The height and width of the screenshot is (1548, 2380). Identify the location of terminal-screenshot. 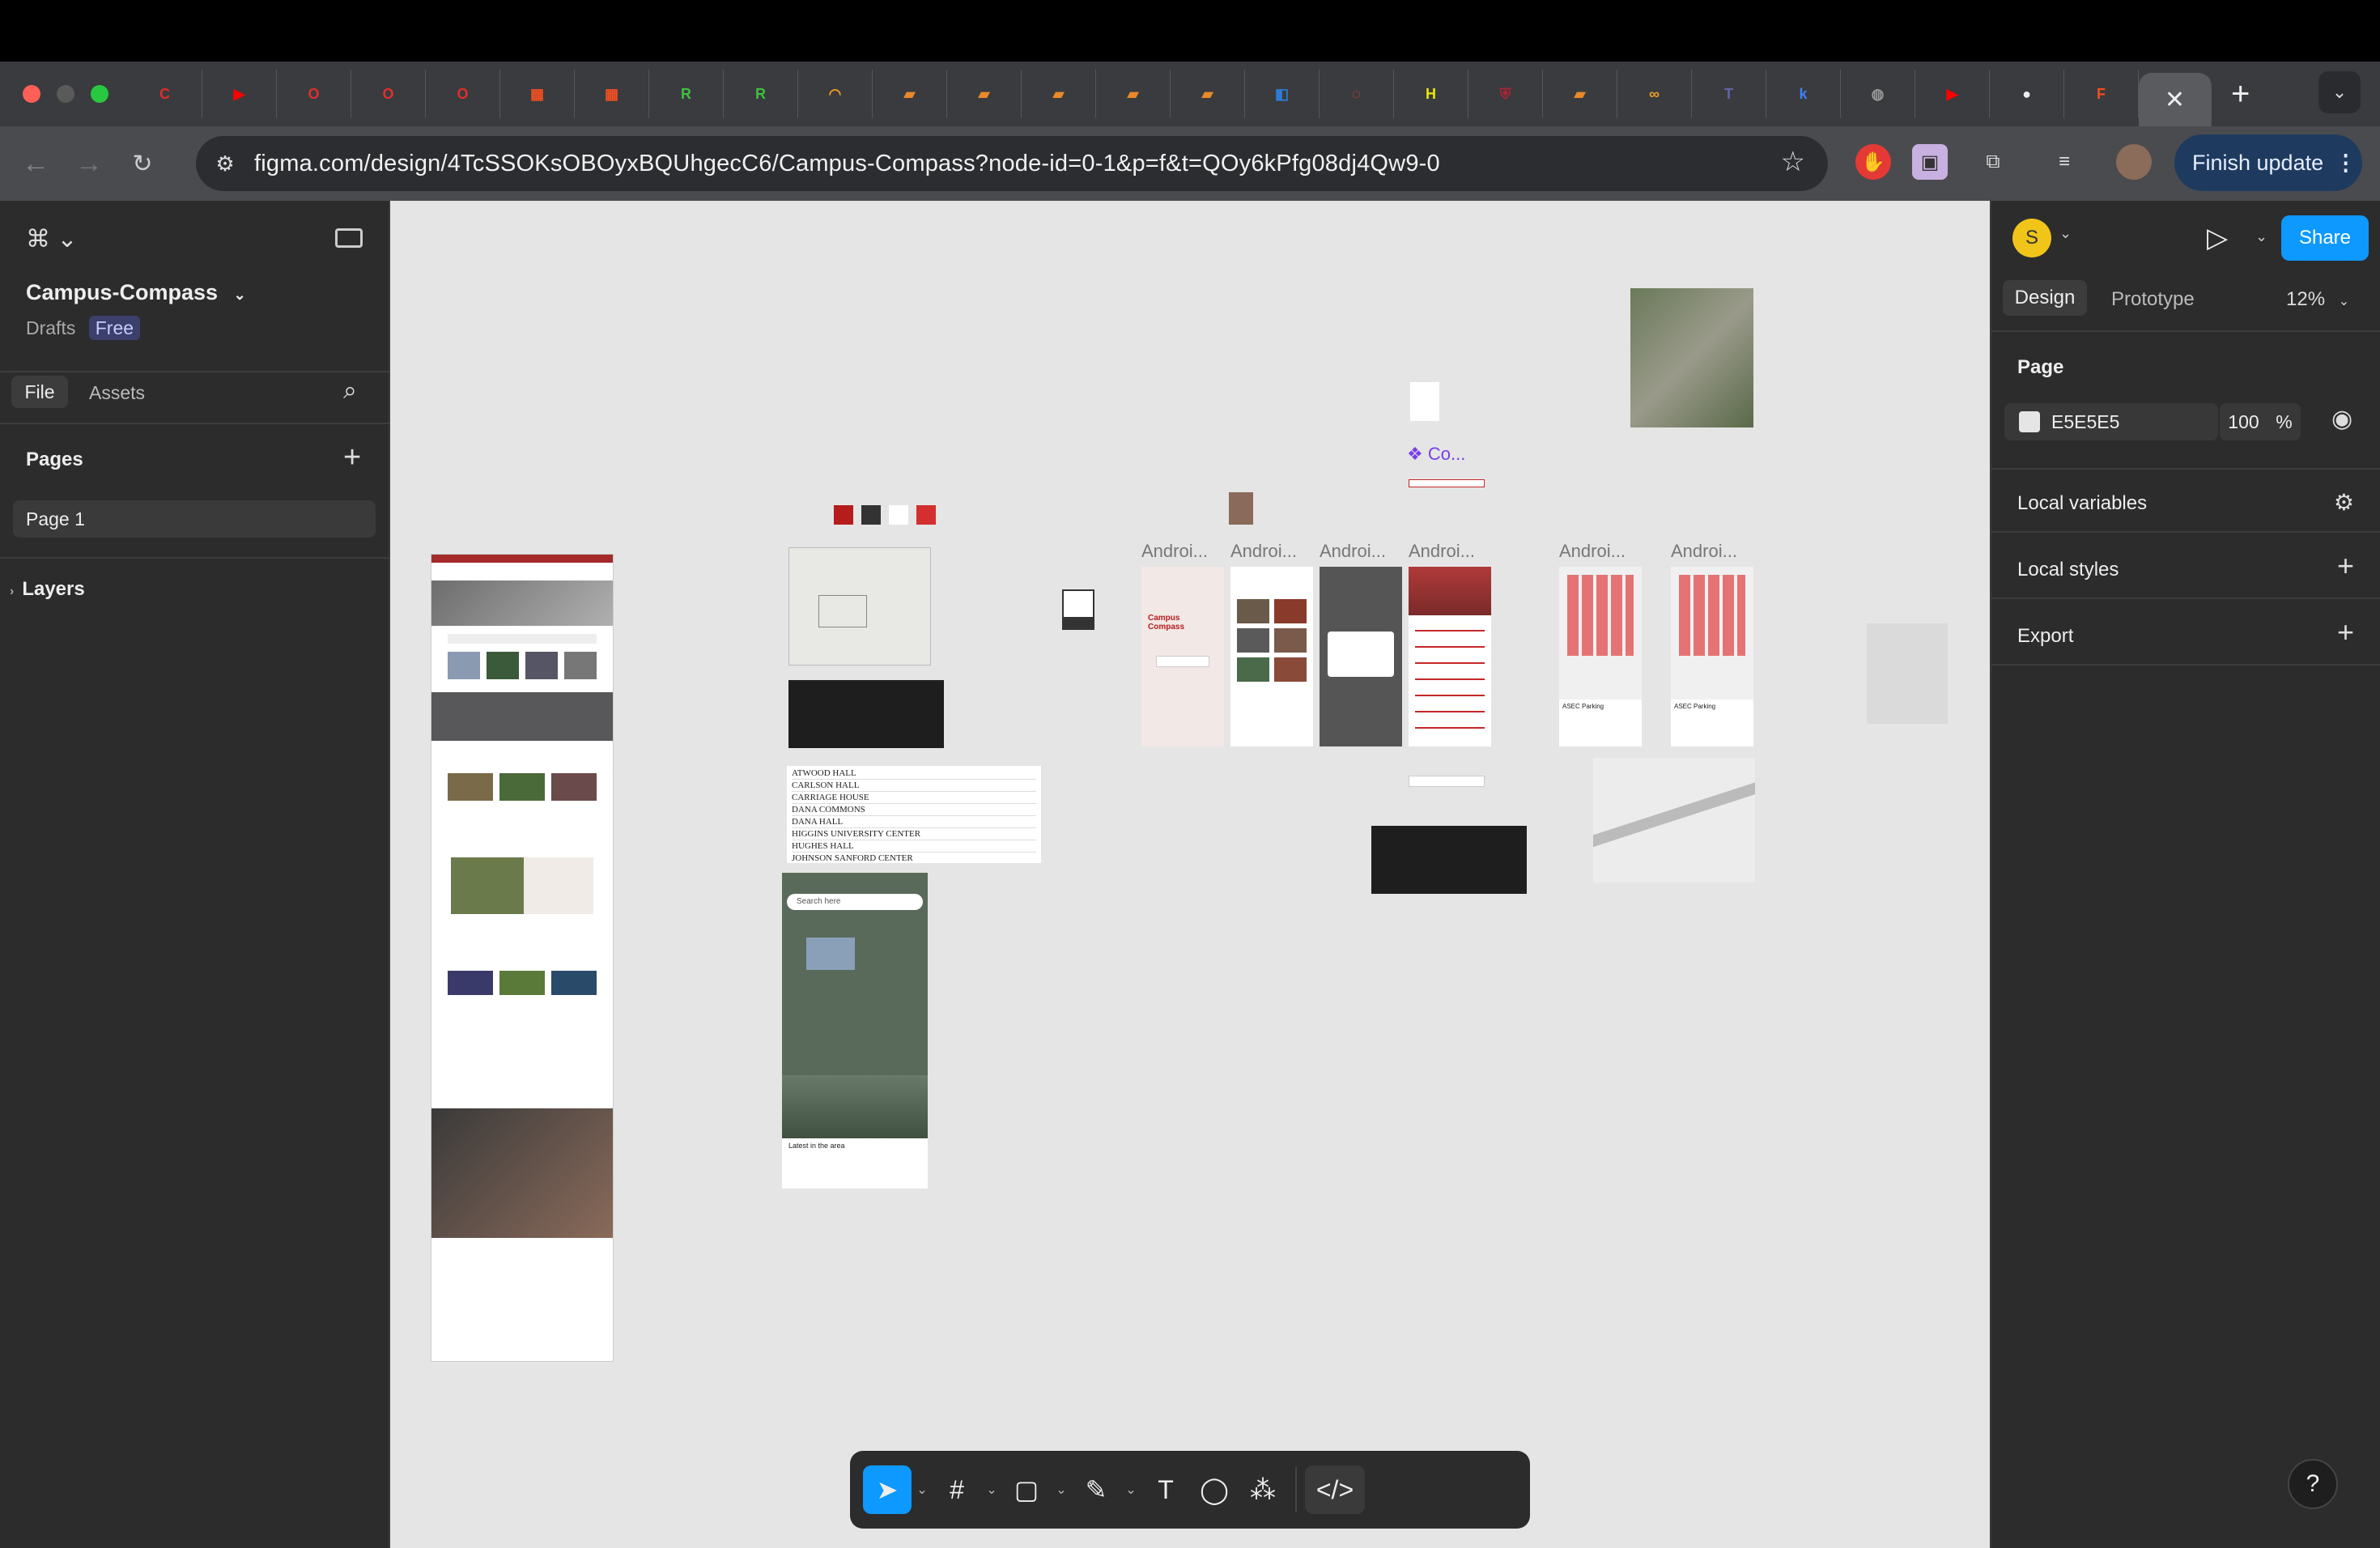
(866, 714).